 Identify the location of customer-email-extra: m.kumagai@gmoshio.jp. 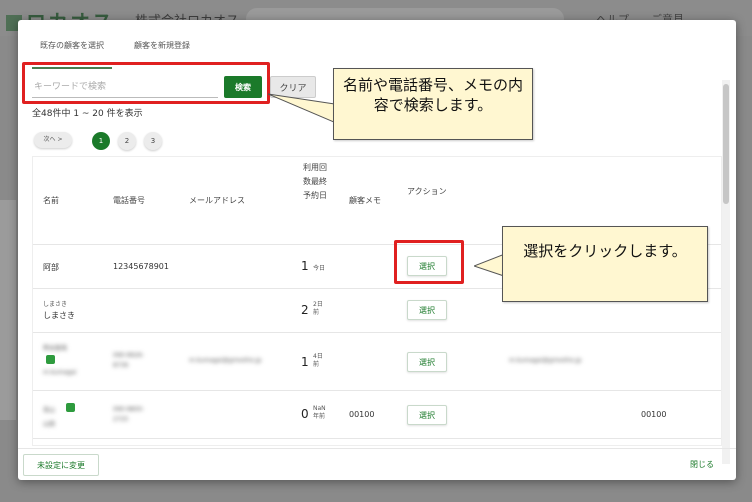
(545, 360).